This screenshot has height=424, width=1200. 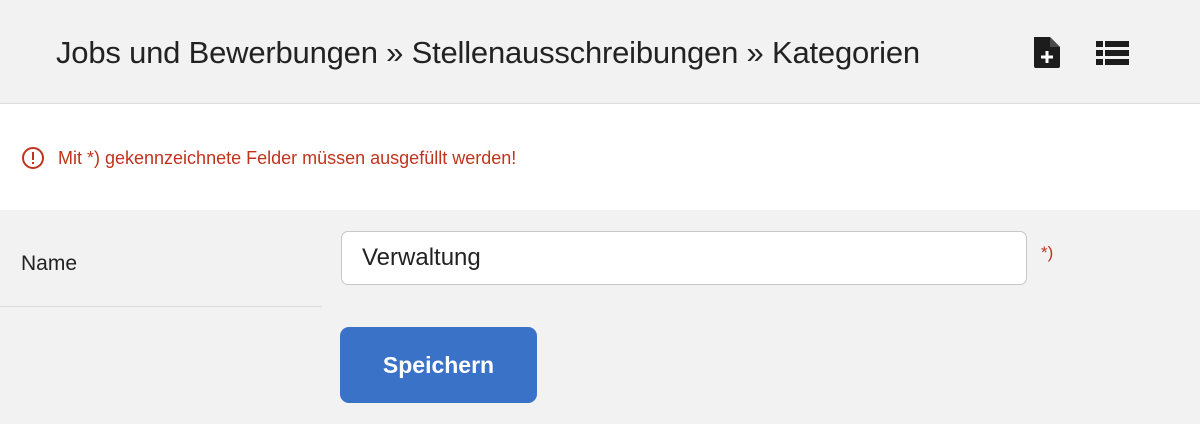 I want to click on name-input, so click(x=684, y=258).